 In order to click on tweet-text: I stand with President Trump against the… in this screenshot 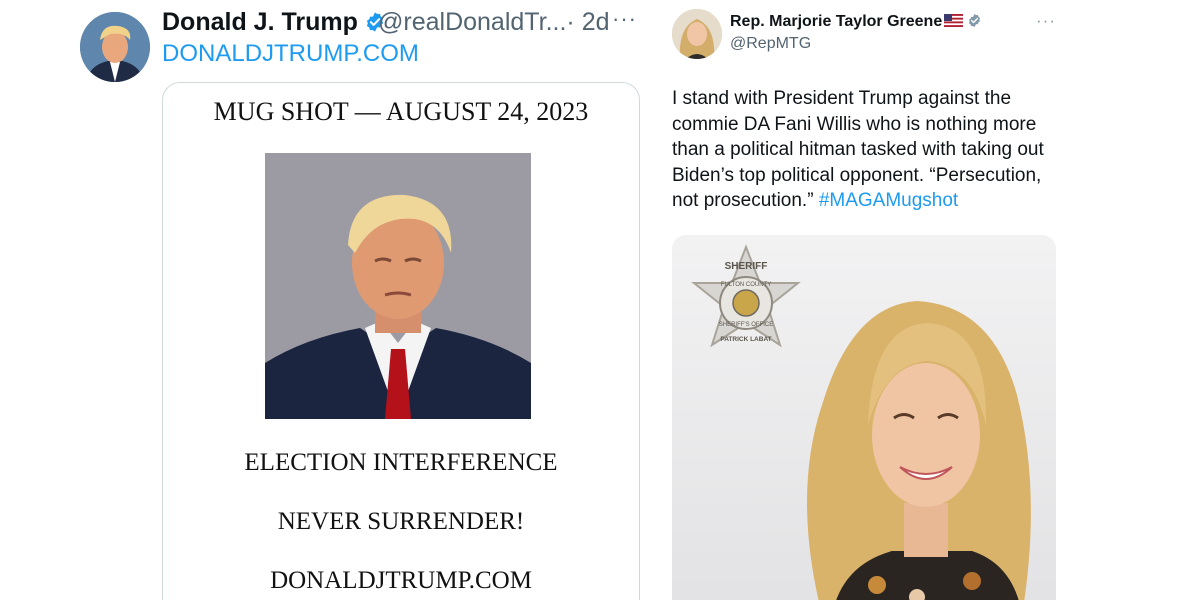, I will do `click(869, 150)`.